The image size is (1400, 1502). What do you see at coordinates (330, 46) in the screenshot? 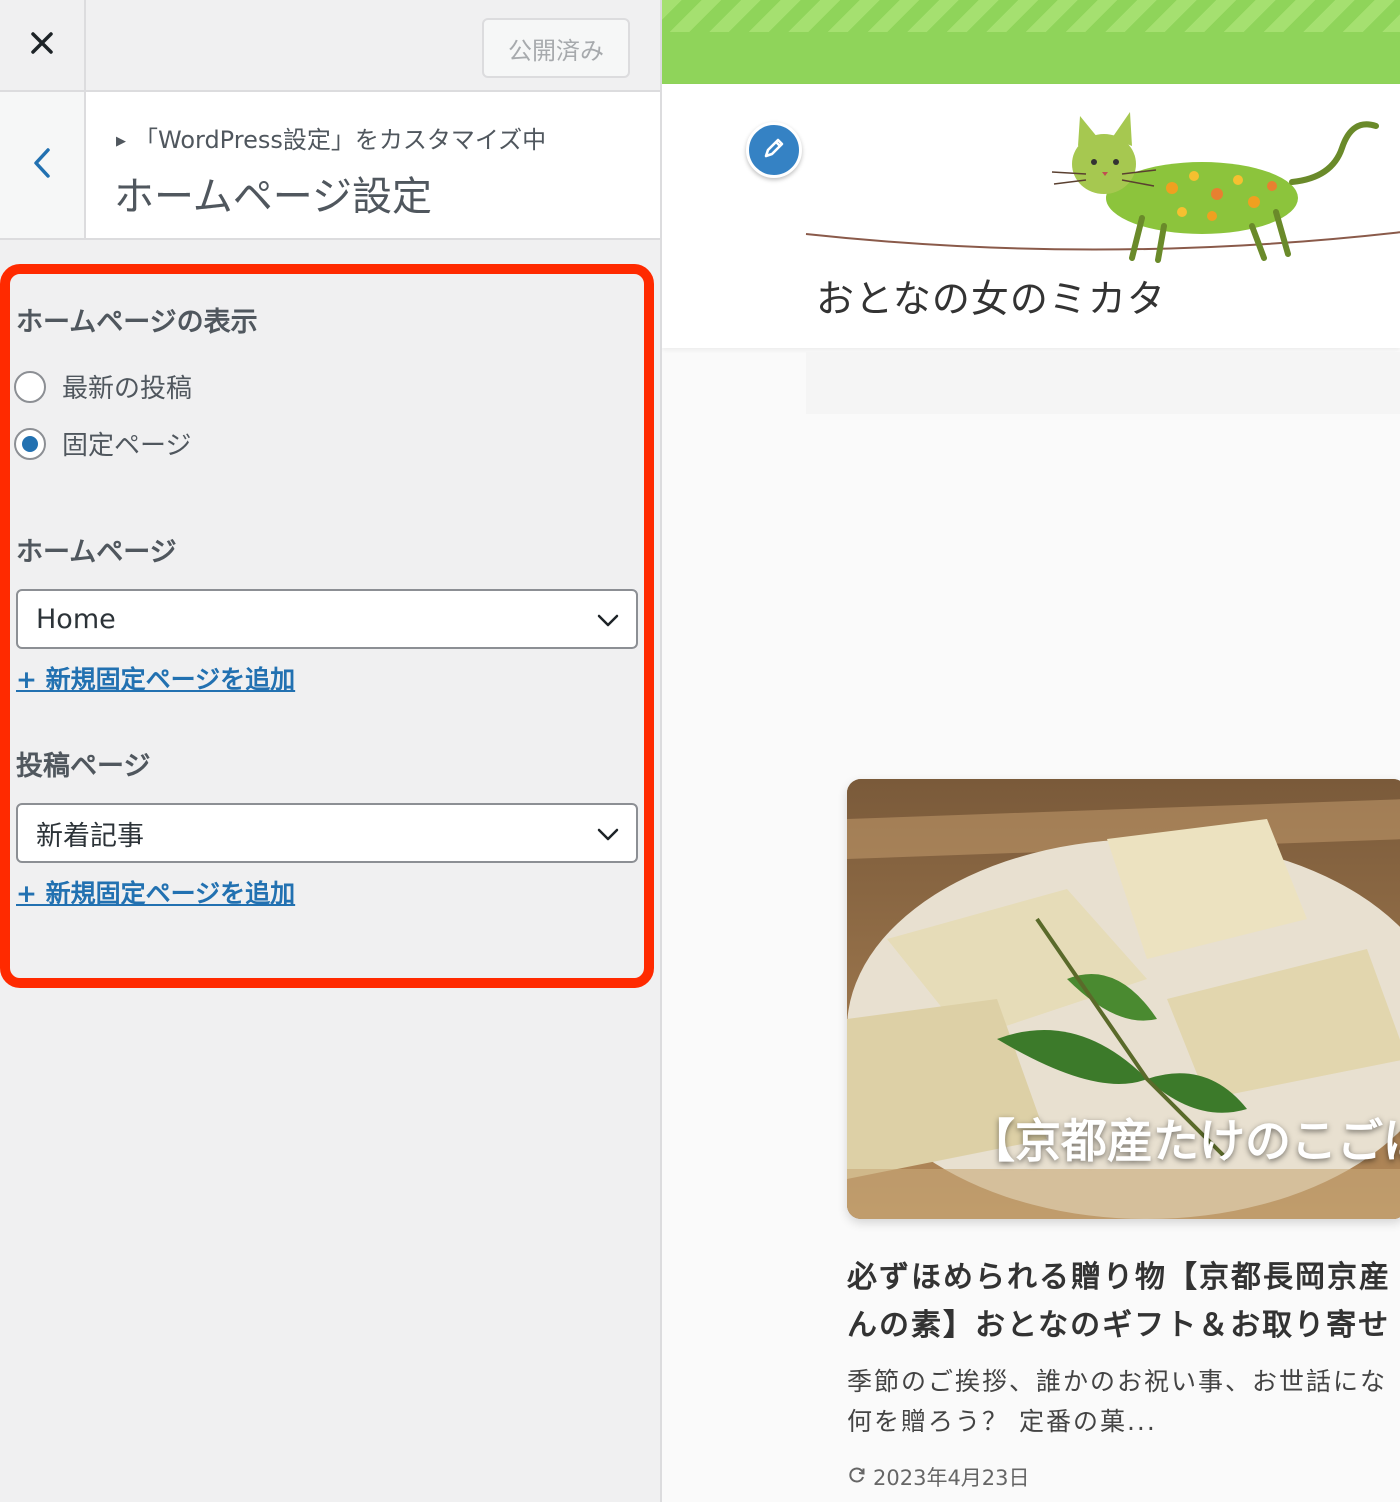
I see `customizer-header: 公開済み` at bounding box center [330, 46].